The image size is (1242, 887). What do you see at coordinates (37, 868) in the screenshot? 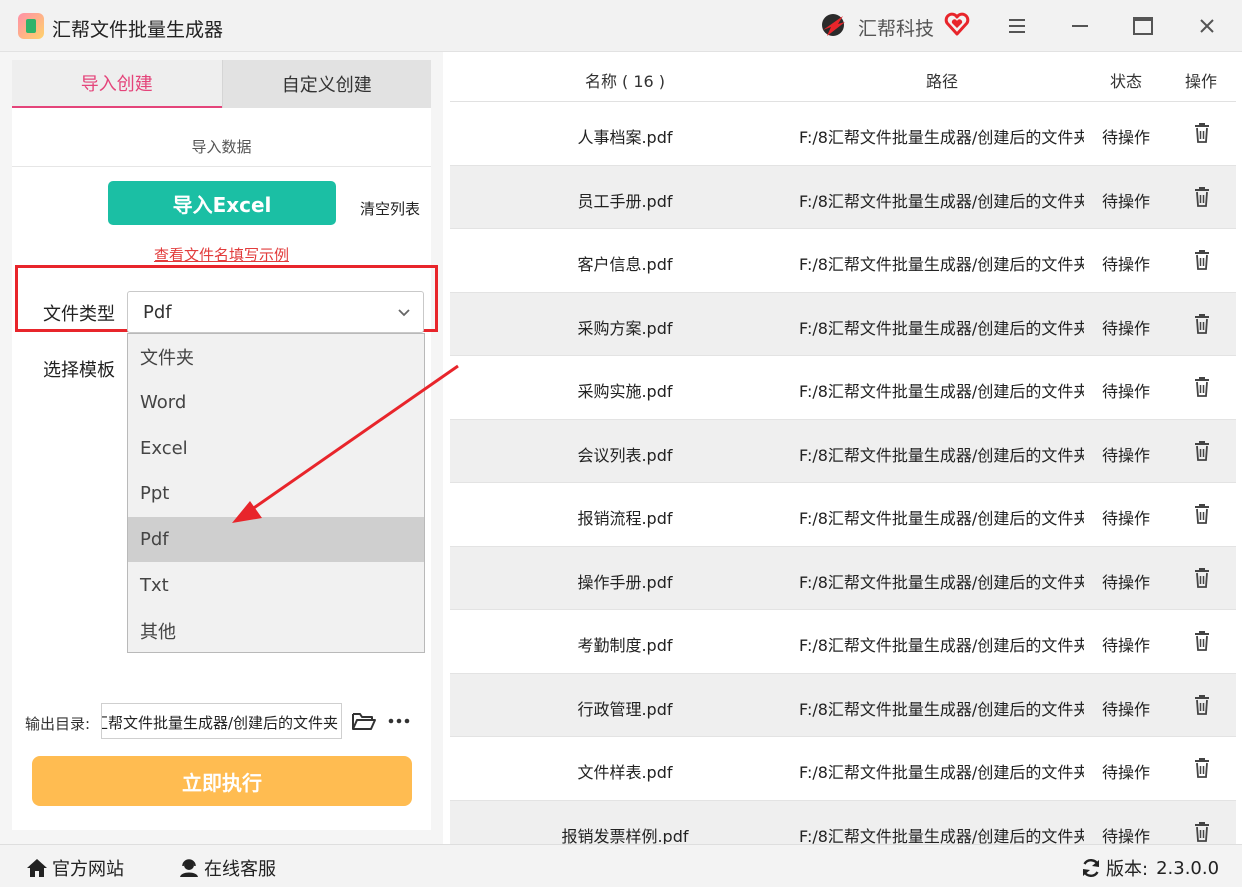
I see `home-icon` at bounding box center [37, 868].